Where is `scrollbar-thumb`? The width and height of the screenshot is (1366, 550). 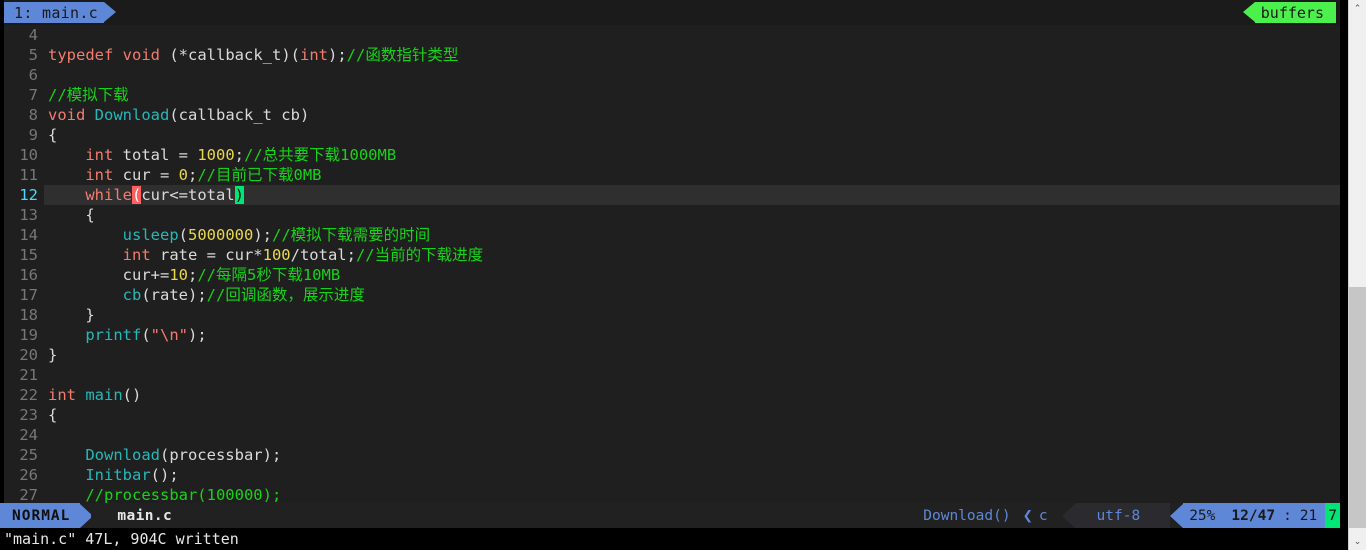
scrollbar-thumb is located at coordinates (1357, 407).